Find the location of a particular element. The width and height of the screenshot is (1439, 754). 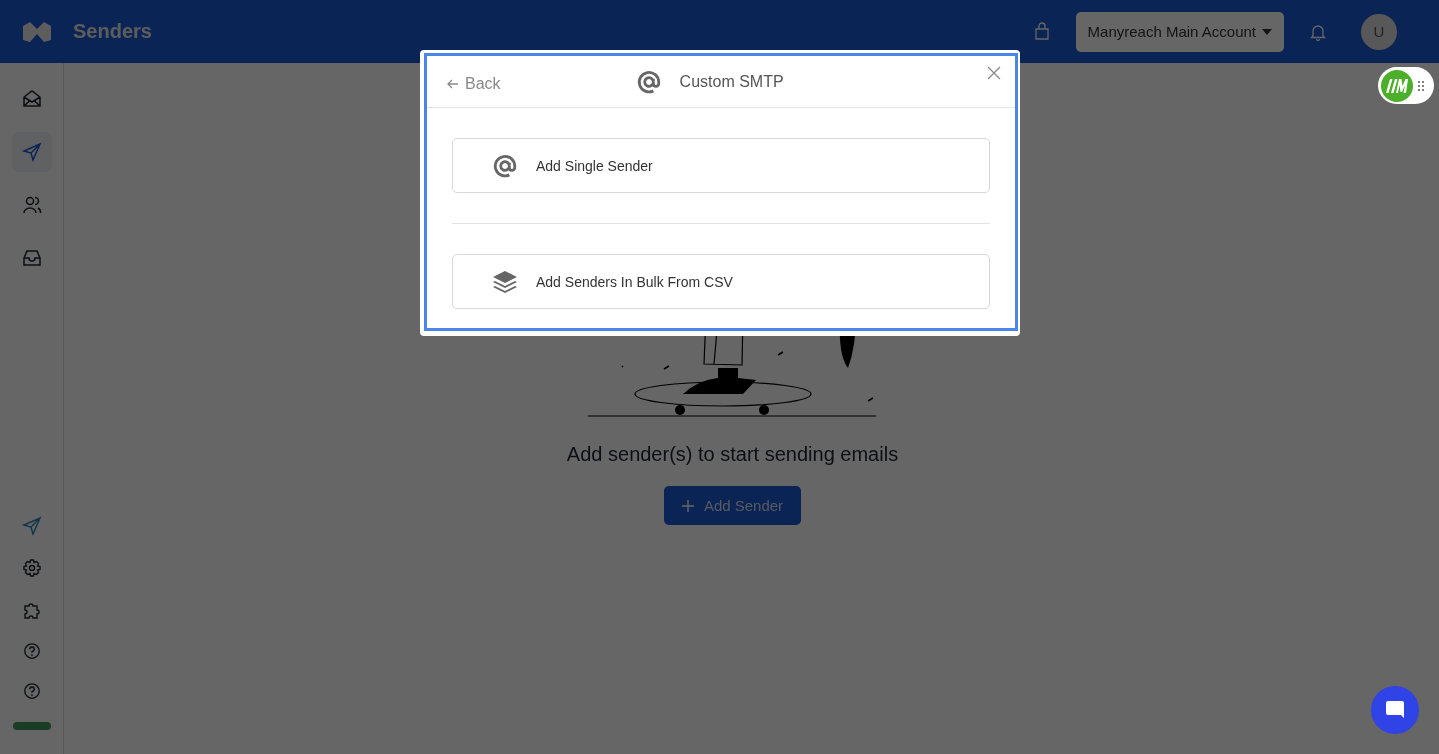

layers-icon is located at coordinates (505, 281).